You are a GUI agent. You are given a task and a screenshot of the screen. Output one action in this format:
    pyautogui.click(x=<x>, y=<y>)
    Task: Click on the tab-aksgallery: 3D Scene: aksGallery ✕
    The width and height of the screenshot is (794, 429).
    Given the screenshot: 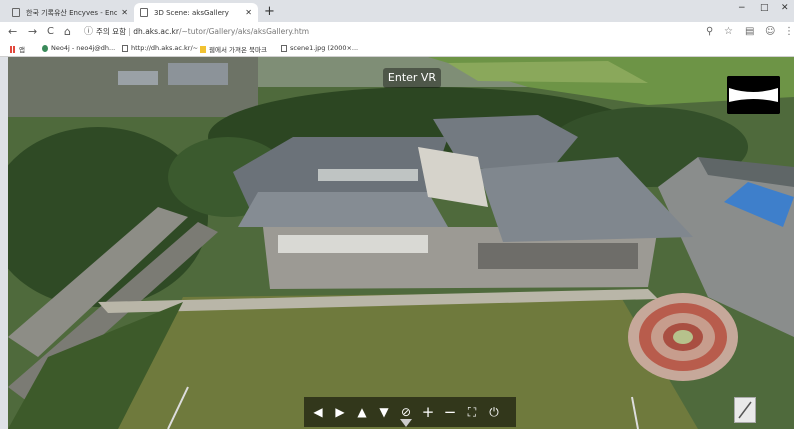 What is the action you would take?
    pyautogui.click(x=196, y=12)
    